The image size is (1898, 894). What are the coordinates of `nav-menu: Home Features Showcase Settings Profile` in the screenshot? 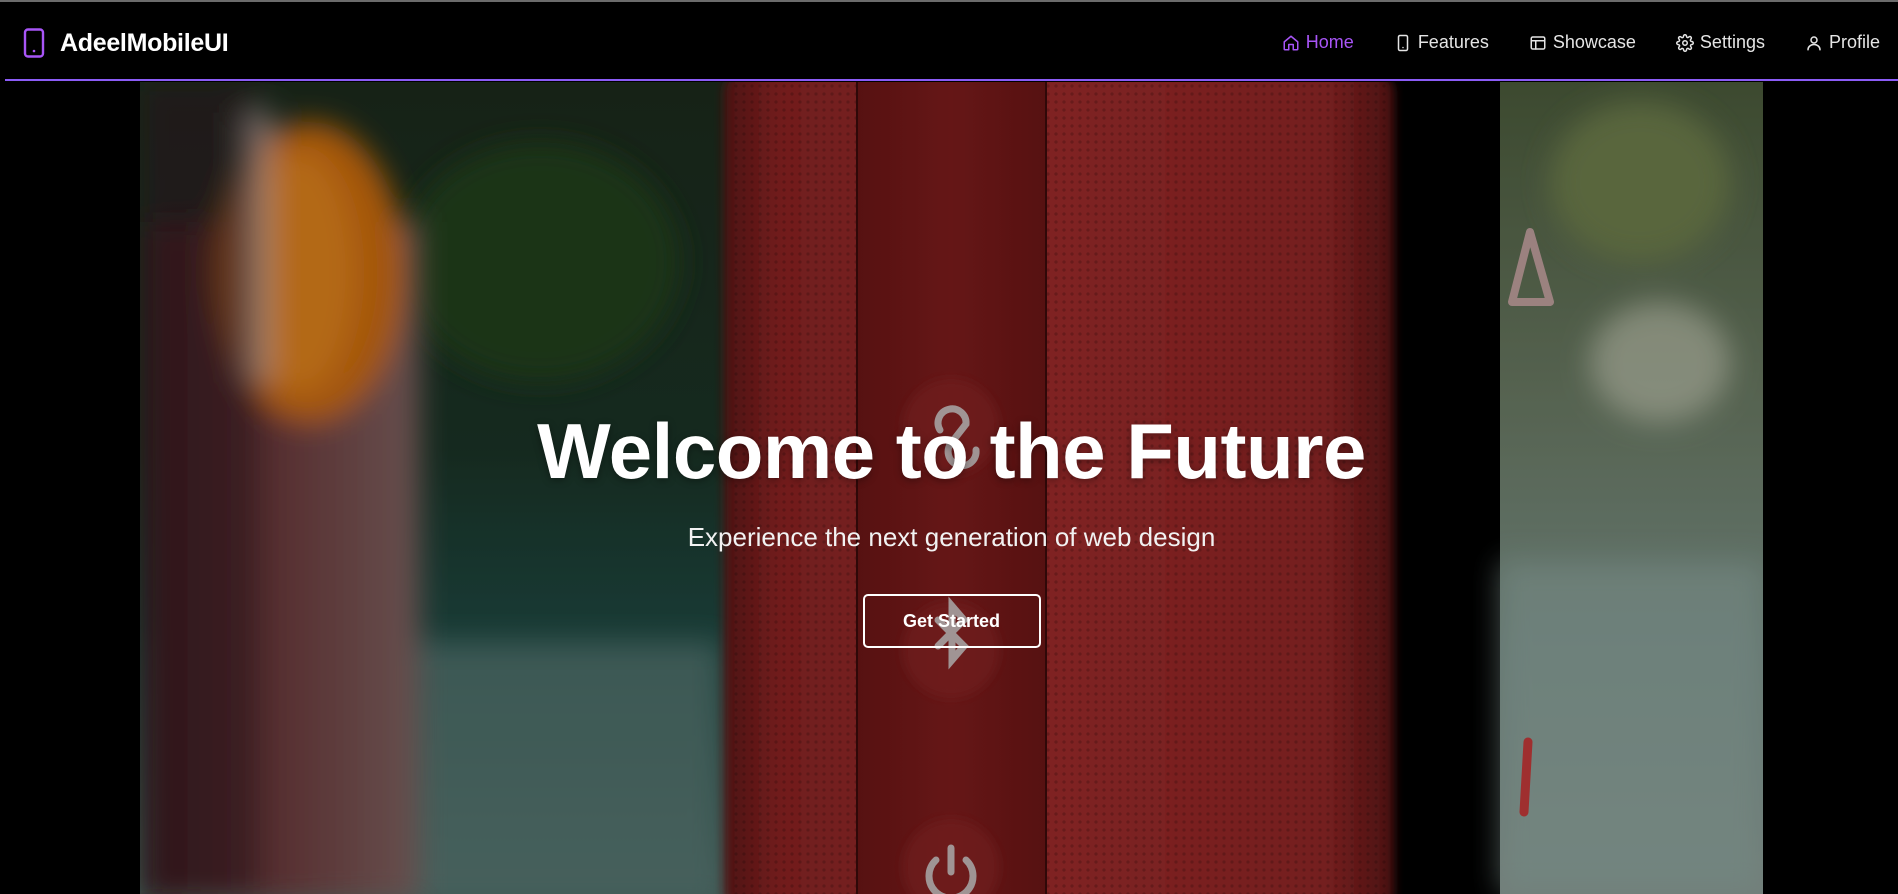 It's located at (1581, 42).